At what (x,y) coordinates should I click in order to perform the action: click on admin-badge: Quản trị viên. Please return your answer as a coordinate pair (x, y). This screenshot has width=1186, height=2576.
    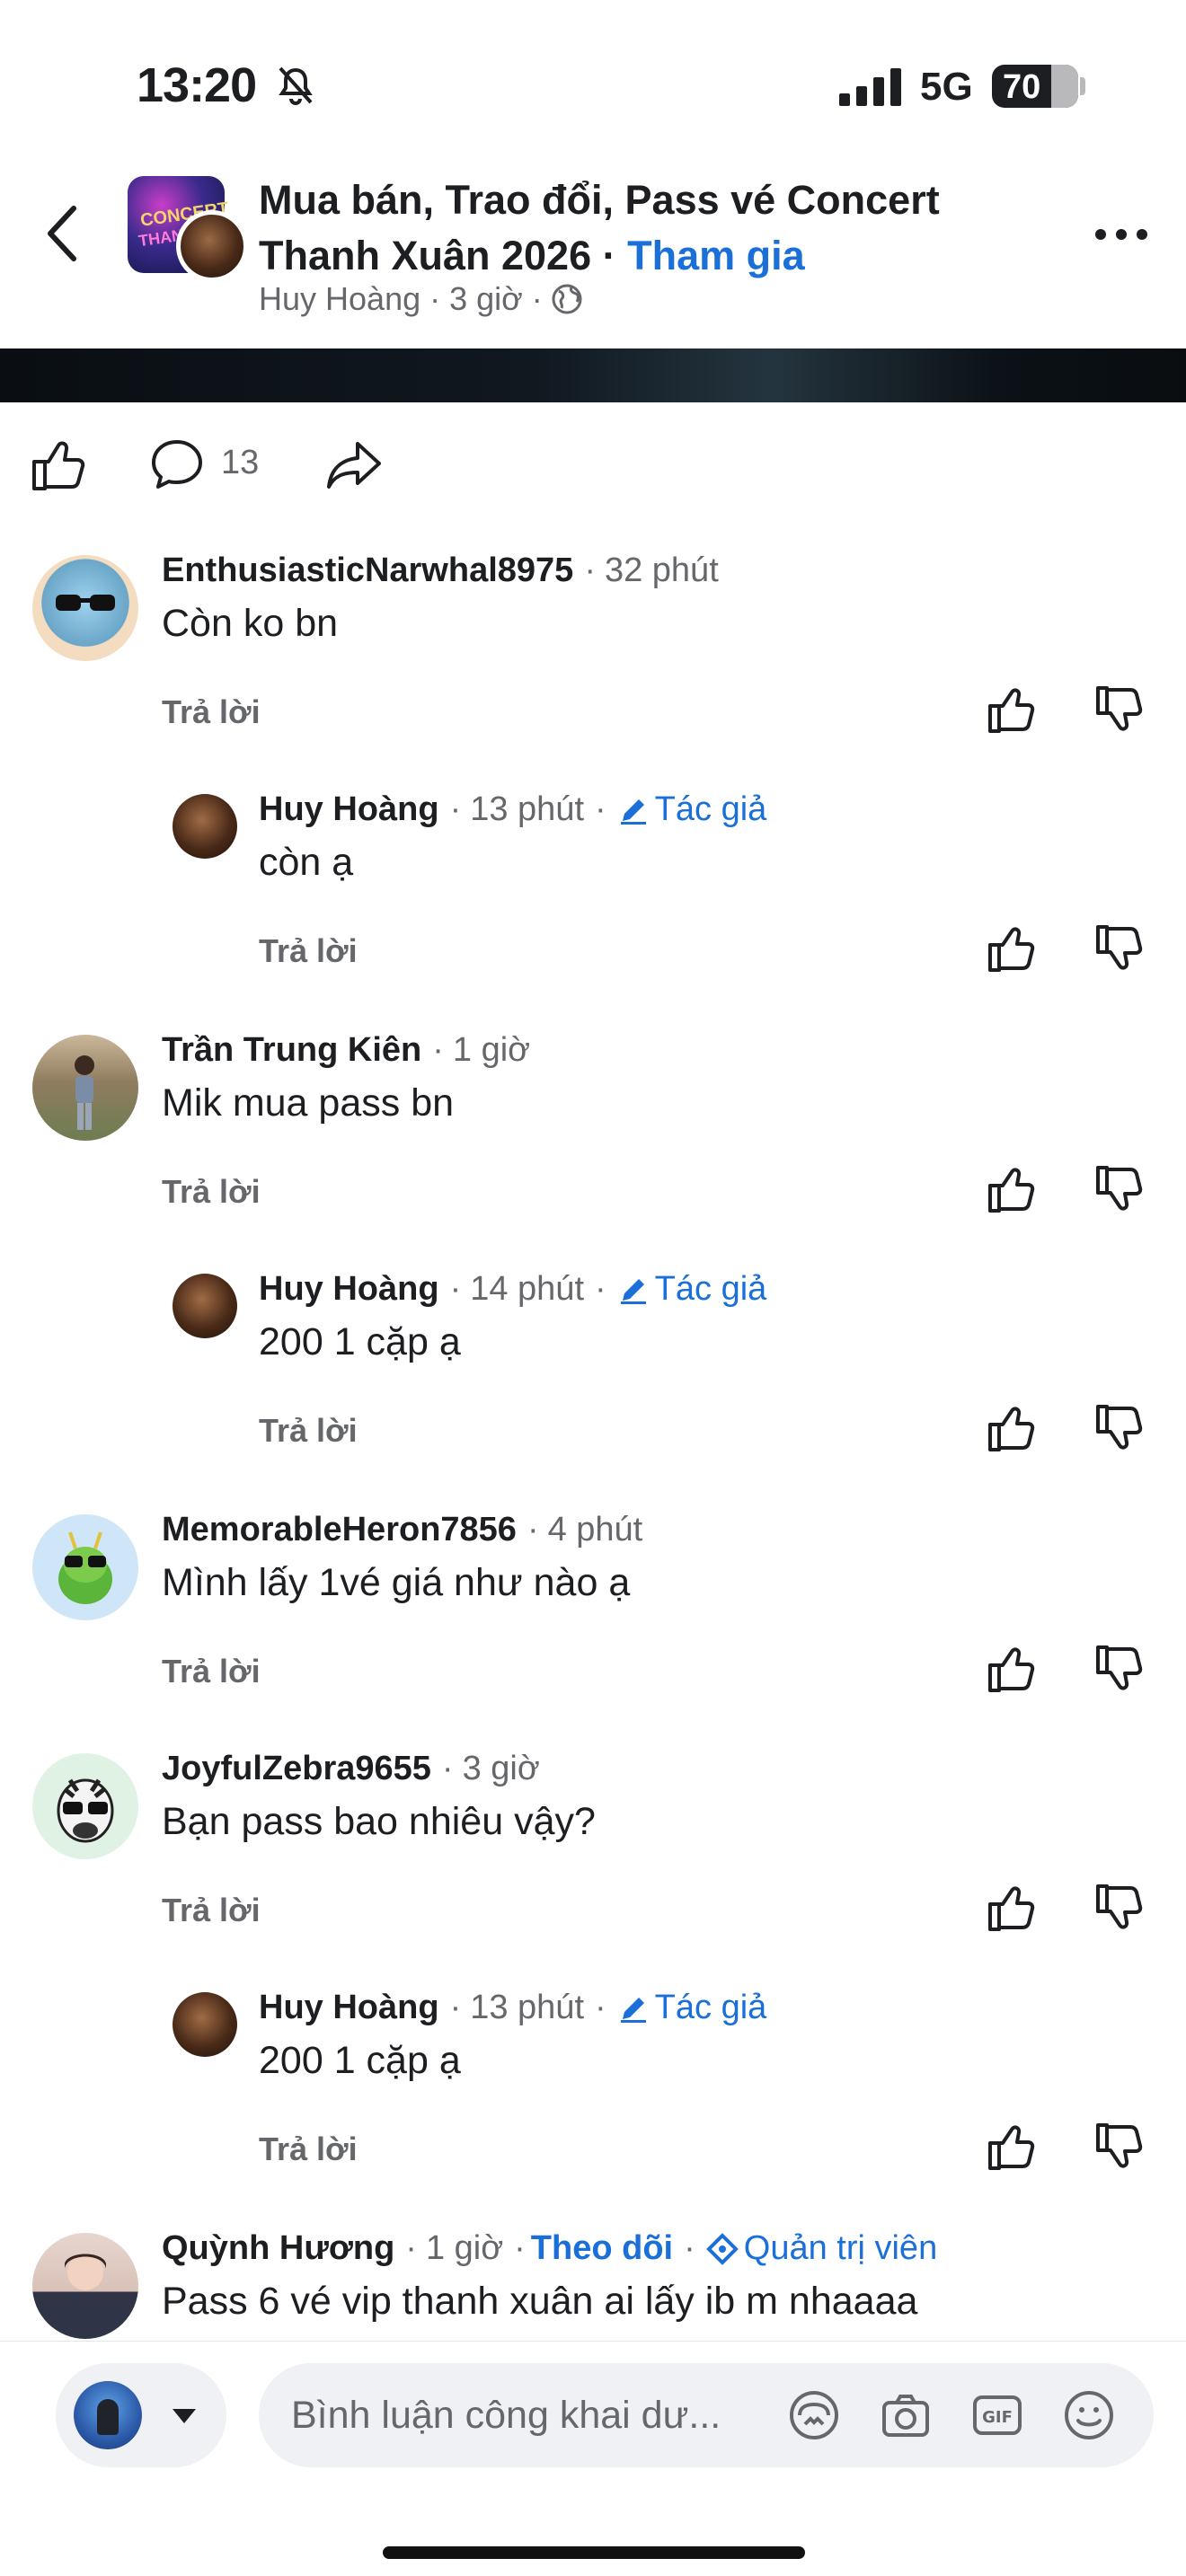
    Looking at the image, I should click on (821, 2248).